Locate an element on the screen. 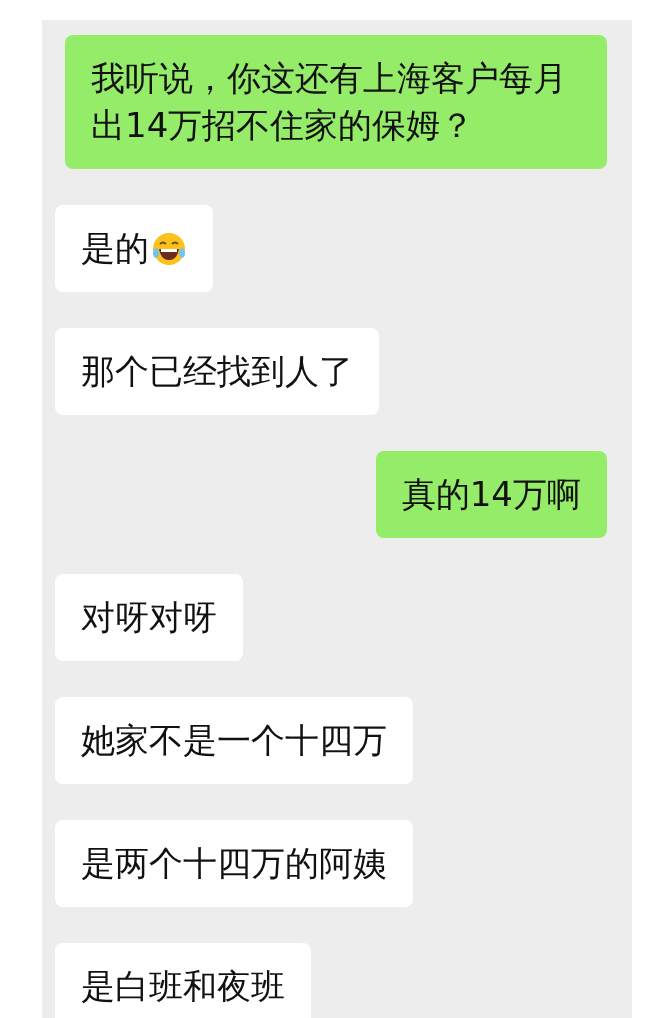  message-text: 是的 is located at coordinates (115, 248).